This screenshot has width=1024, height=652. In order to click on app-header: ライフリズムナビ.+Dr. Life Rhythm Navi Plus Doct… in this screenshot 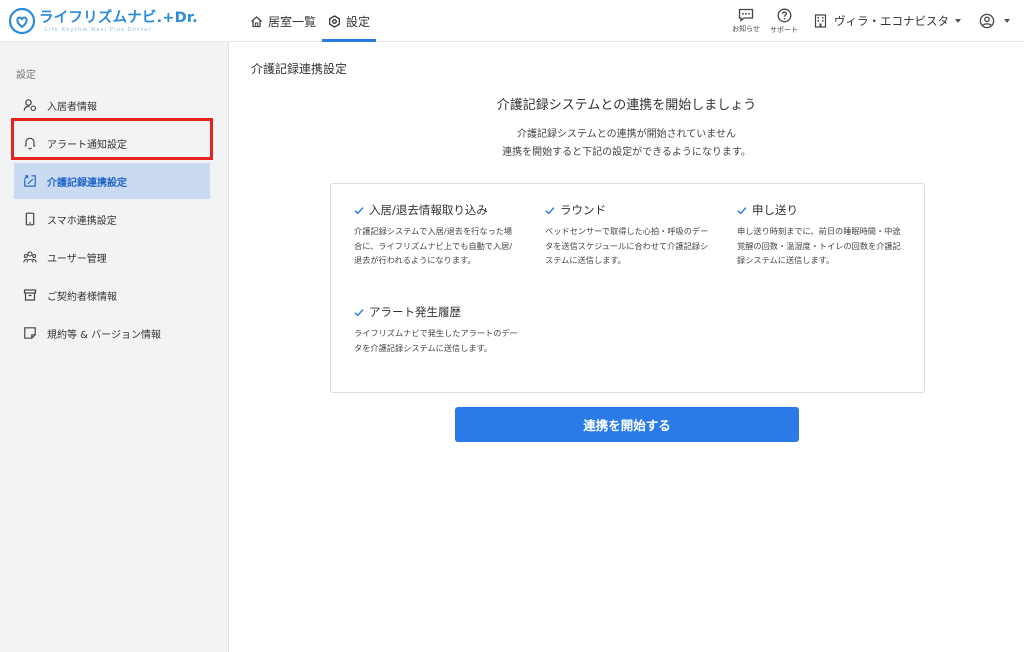, I will do `click(512, 21)`.